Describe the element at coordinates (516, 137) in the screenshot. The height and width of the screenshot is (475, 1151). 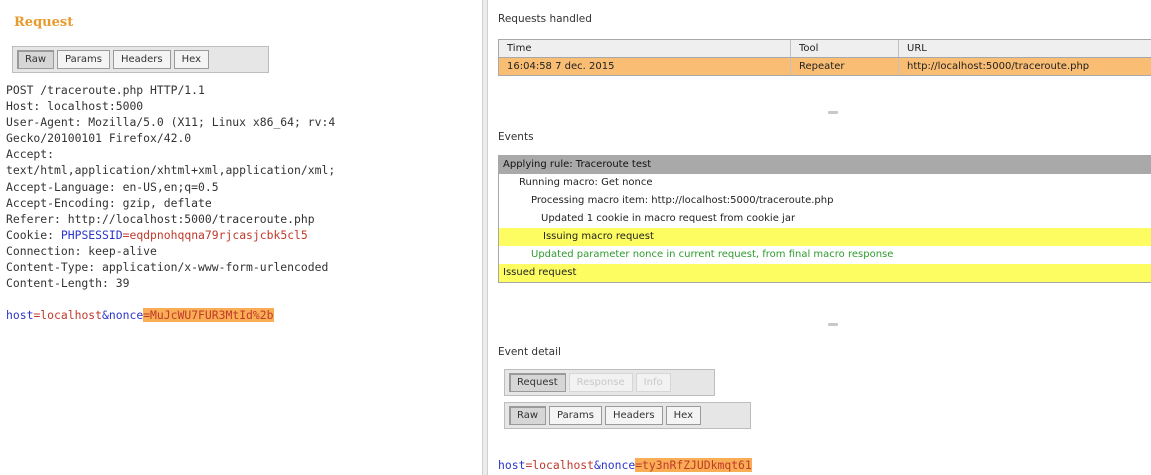
I see `events-label: Events` at that location.